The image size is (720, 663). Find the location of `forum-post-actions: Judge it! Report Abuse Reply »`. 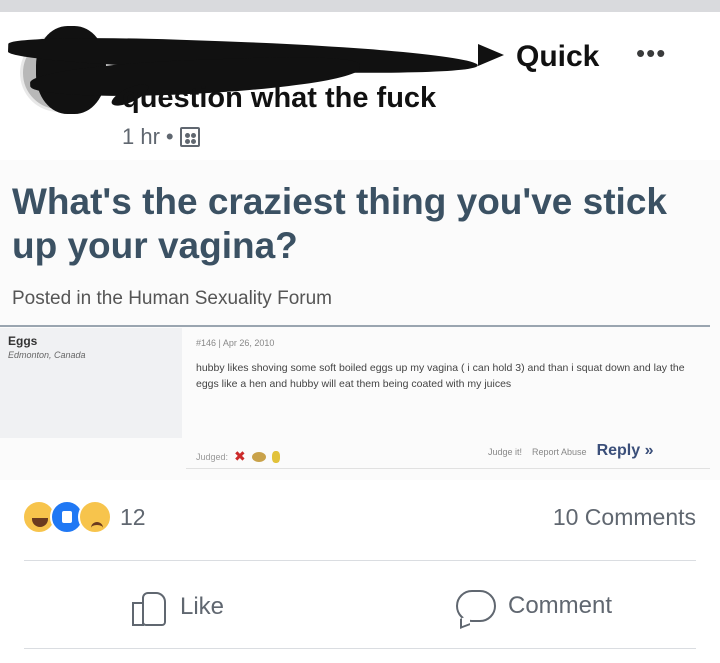

forum-post-actions: Judge it! Report Abuse Reply » is located at coordinates (571, 451).